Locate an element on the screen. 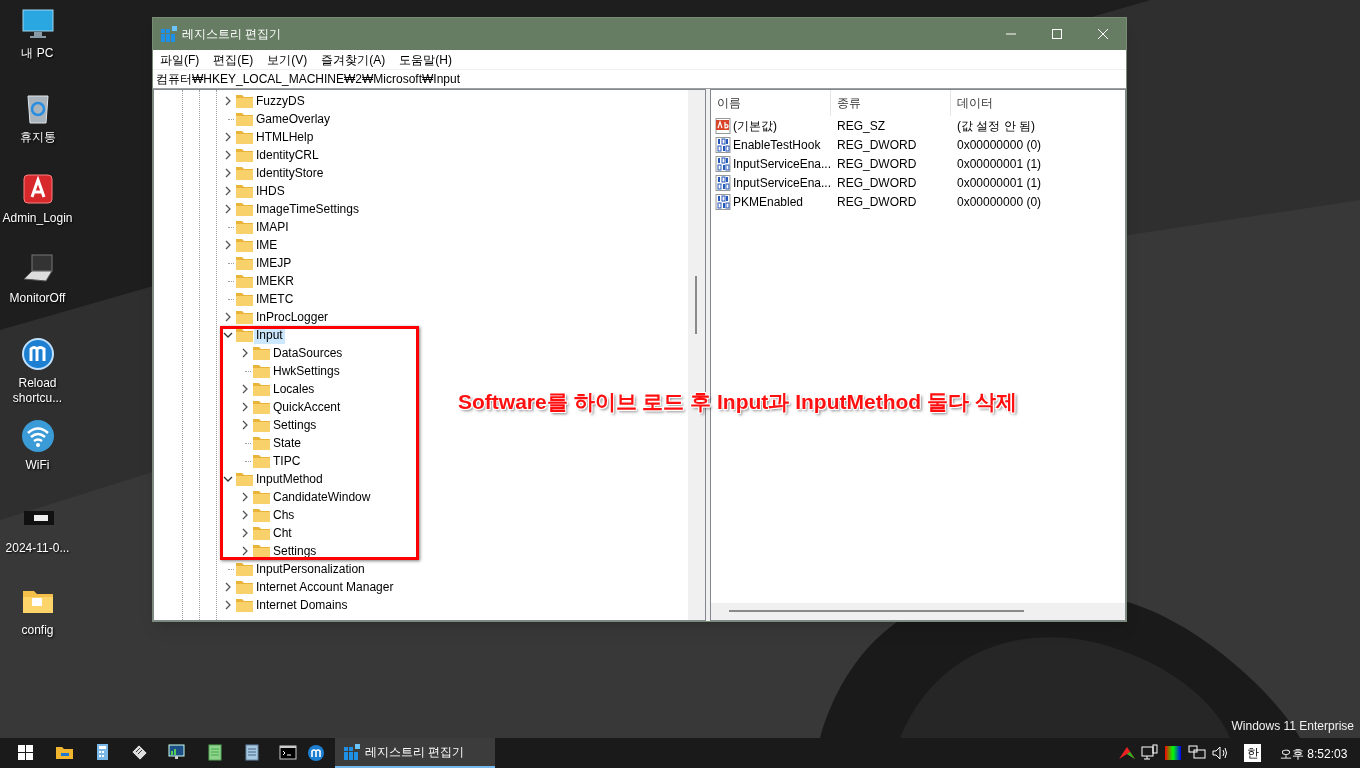  tree-item: QuickAccent is located at coordinates (307, 407).